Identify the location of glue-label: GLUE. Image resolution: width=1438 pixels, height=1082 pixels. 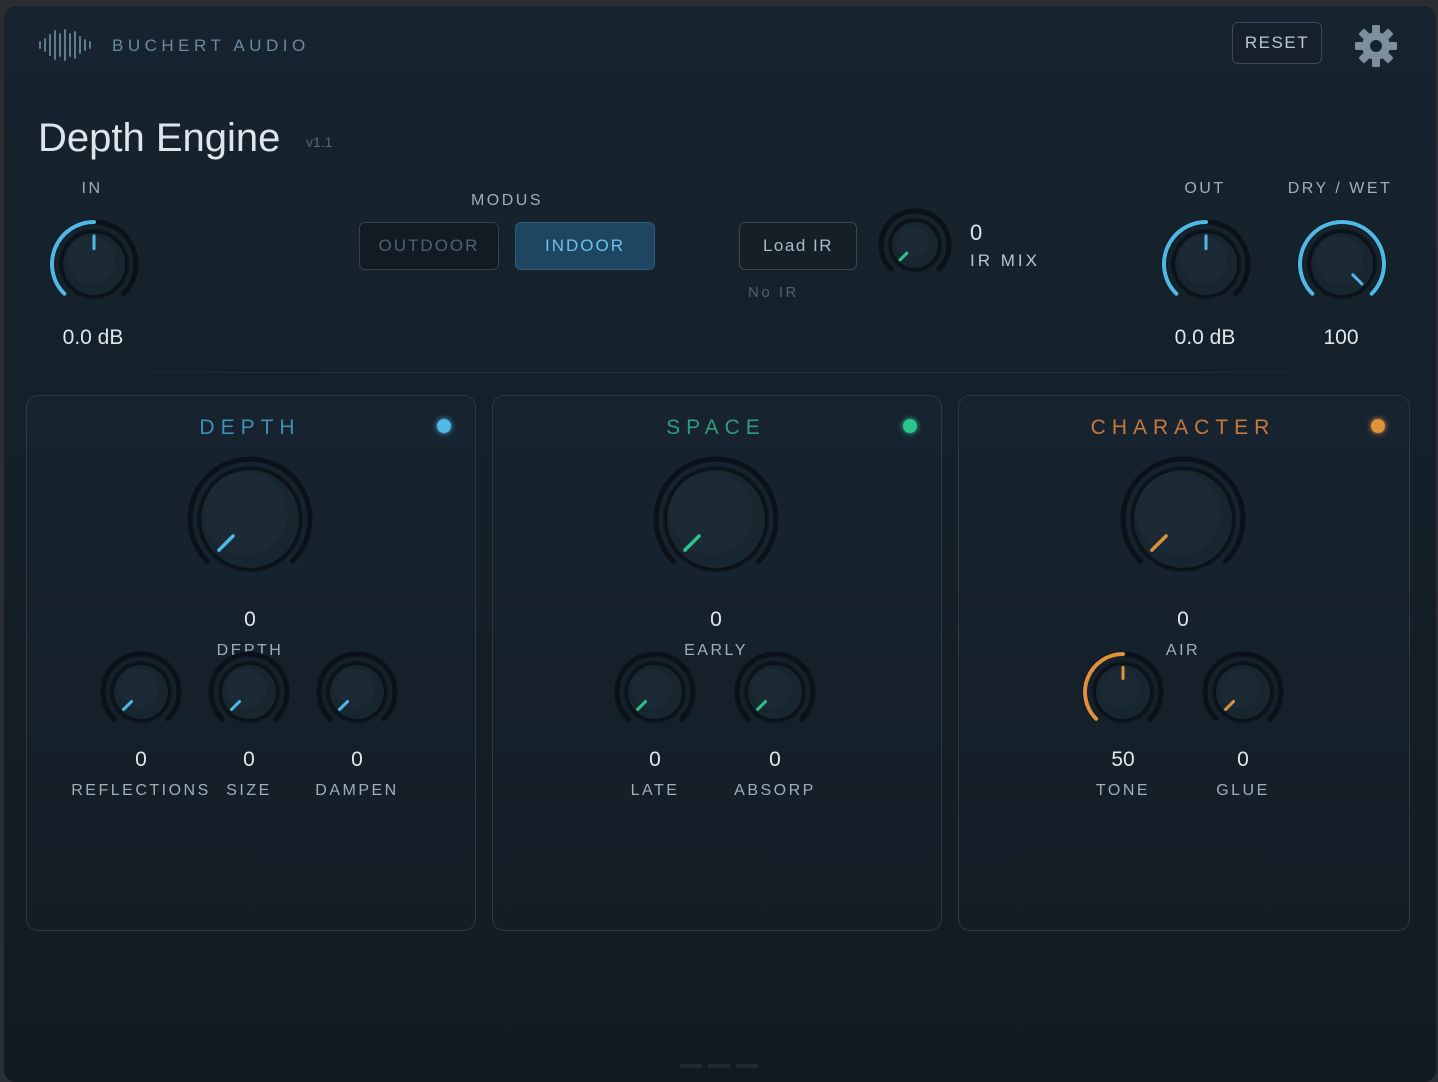
(1243, 790).